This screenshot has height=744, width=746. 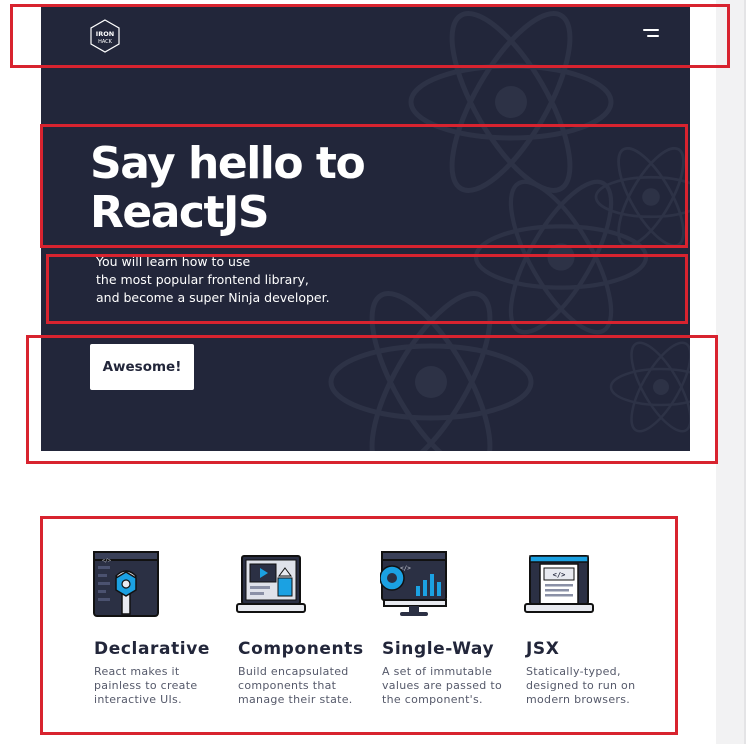 What do you see at coordinates (228, 163) in the screenshot?
I see `hero-title-line-1: Say hello to` at bounding box center [228, 163].